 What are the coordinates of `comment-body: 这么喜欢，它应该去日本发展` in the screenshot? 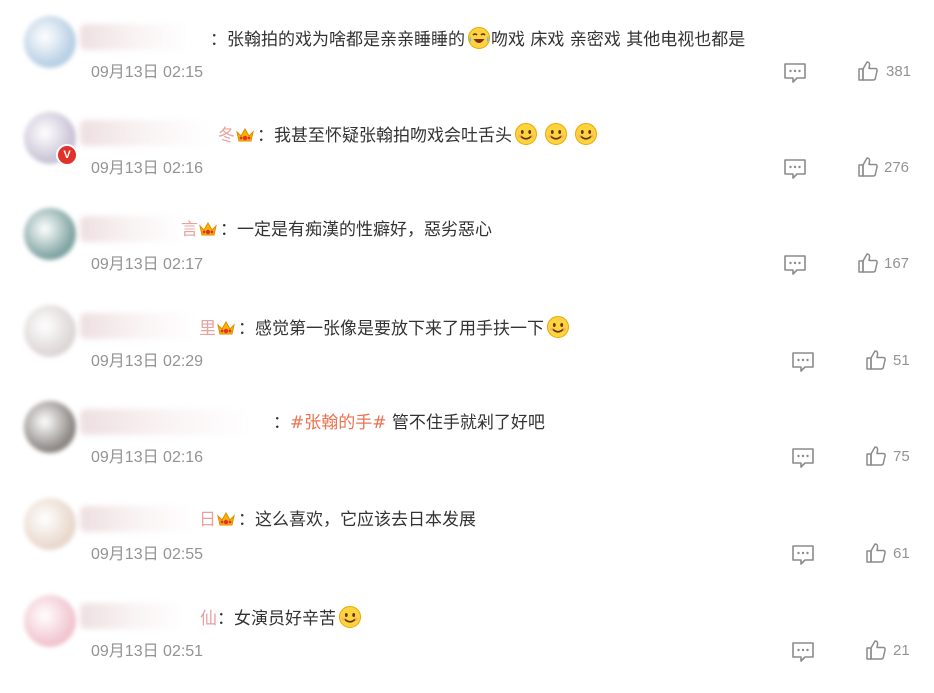 It's located at (365, 520).